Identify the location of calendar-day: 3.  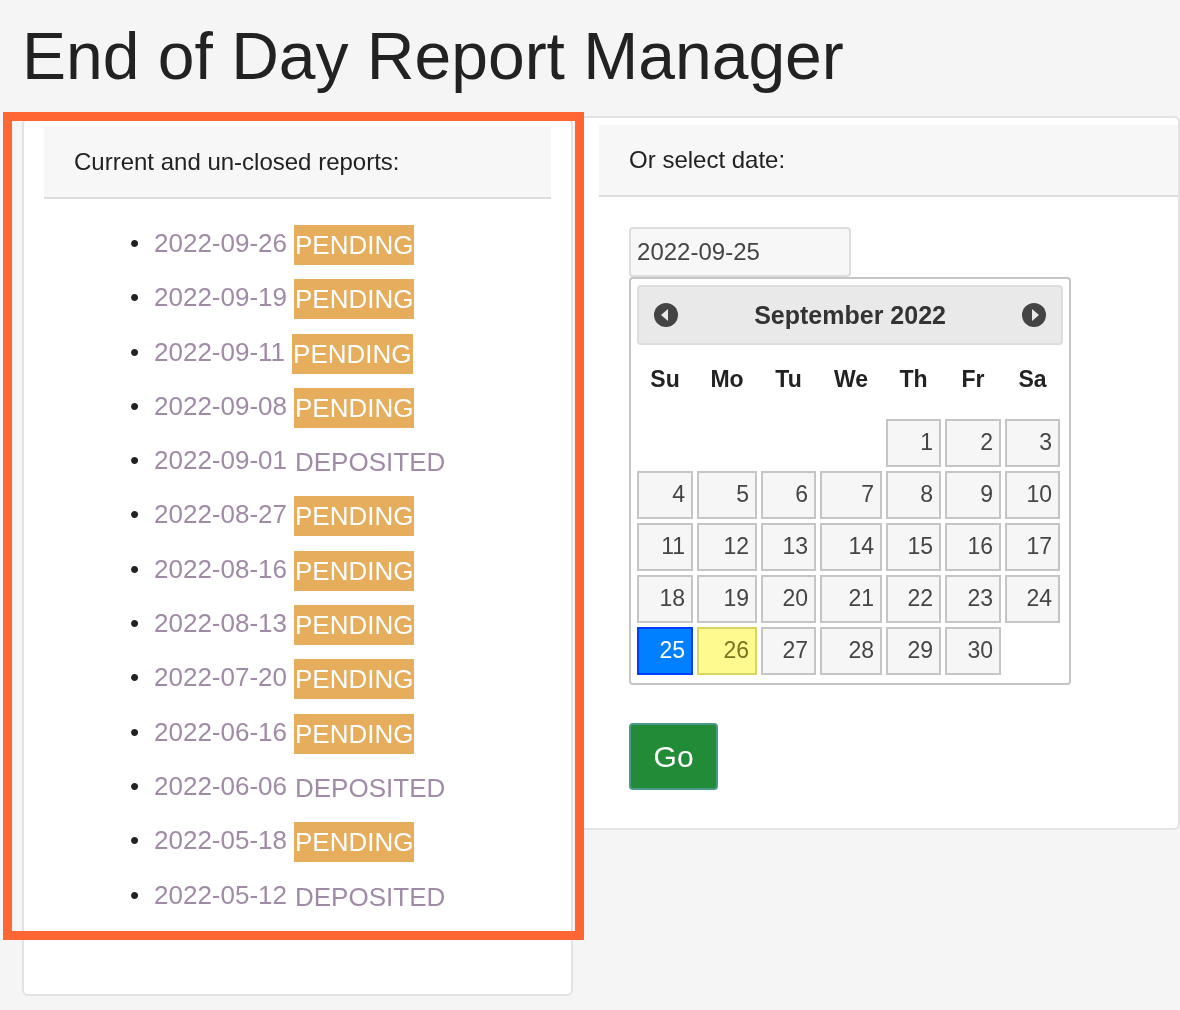
(1033, 443).